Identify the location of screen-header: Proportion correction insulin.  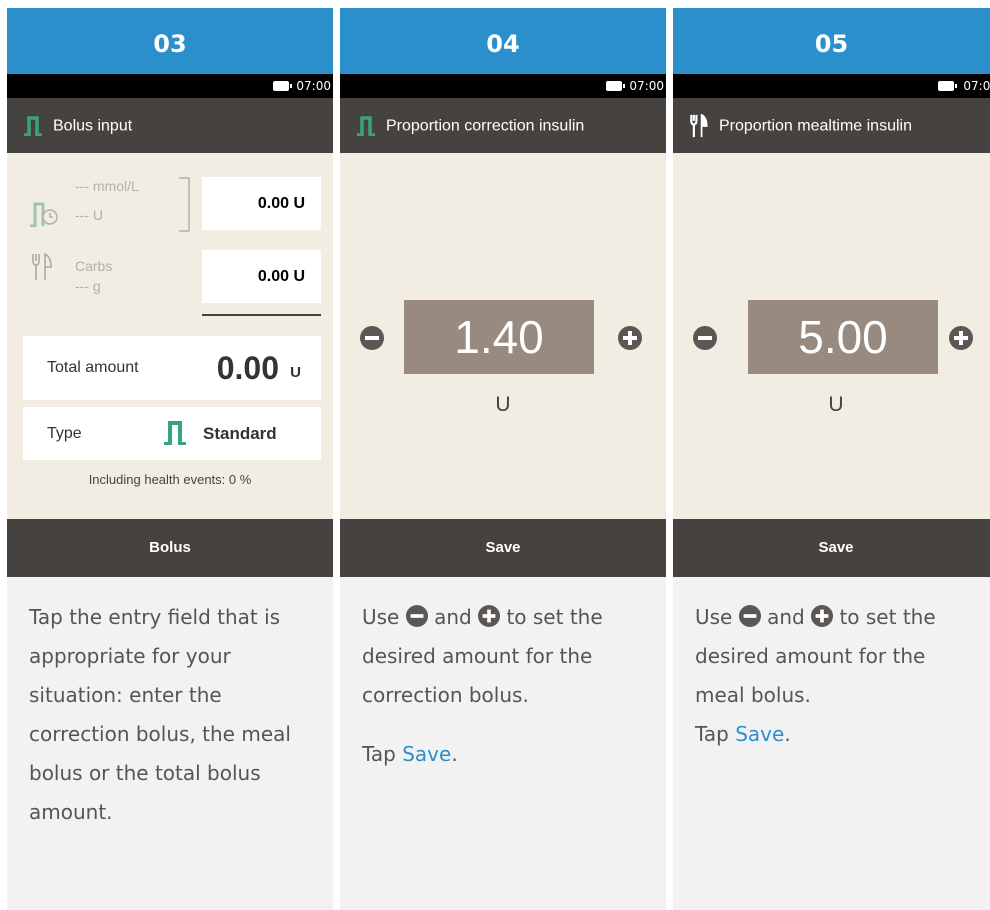
(503, 125).